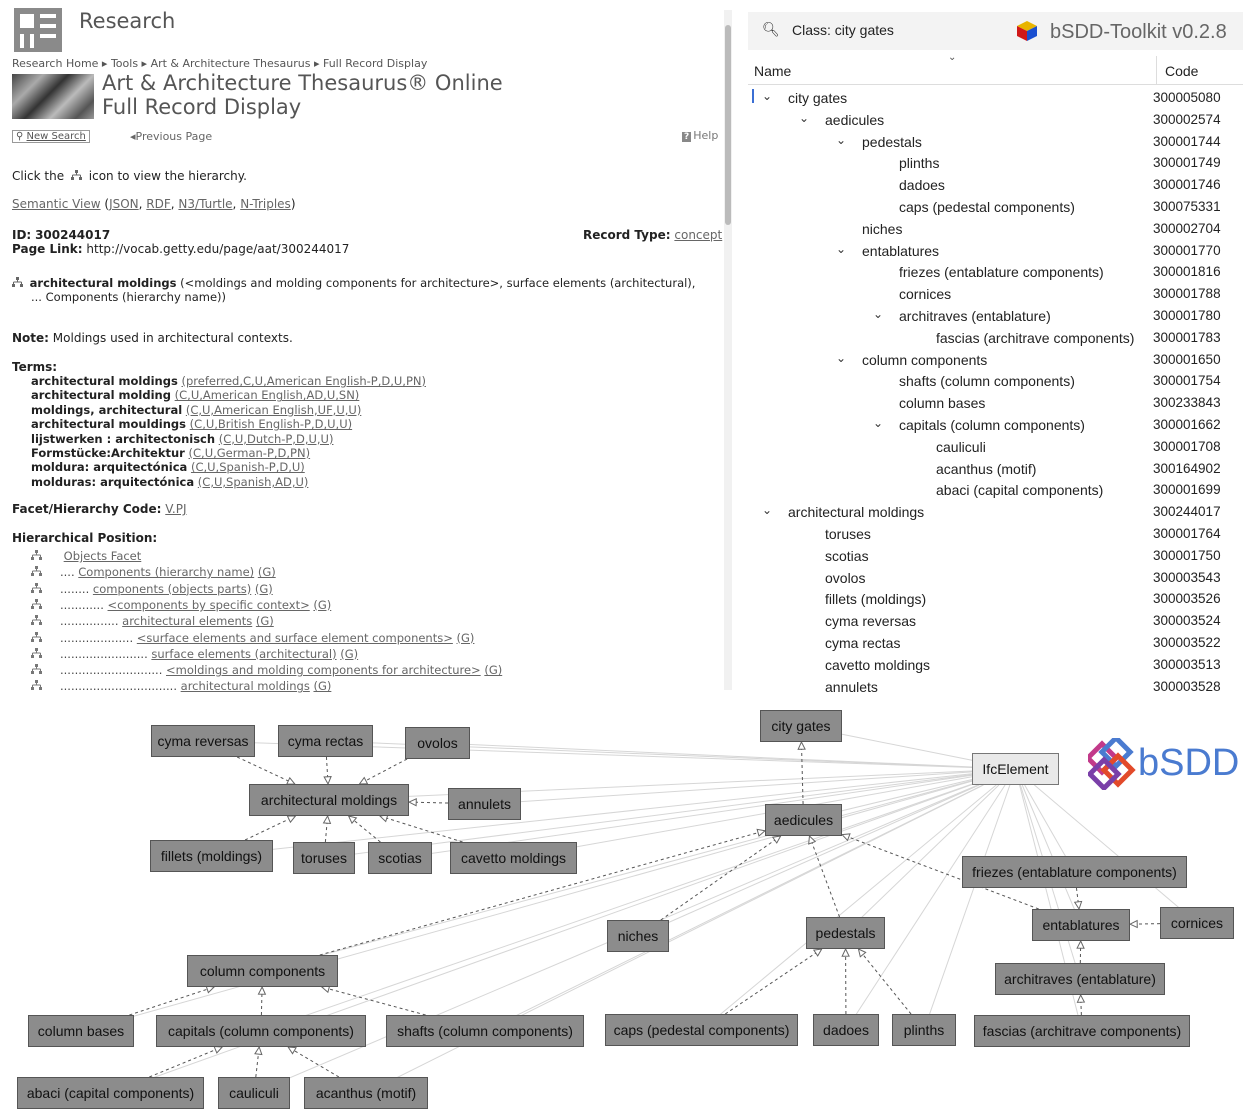 This screenshot has height=1120, width=1246. What do you see at coordinates (1181, 71) in the screenshot?
I see `column-code-header: Code` at bounding box center [1181, 71].